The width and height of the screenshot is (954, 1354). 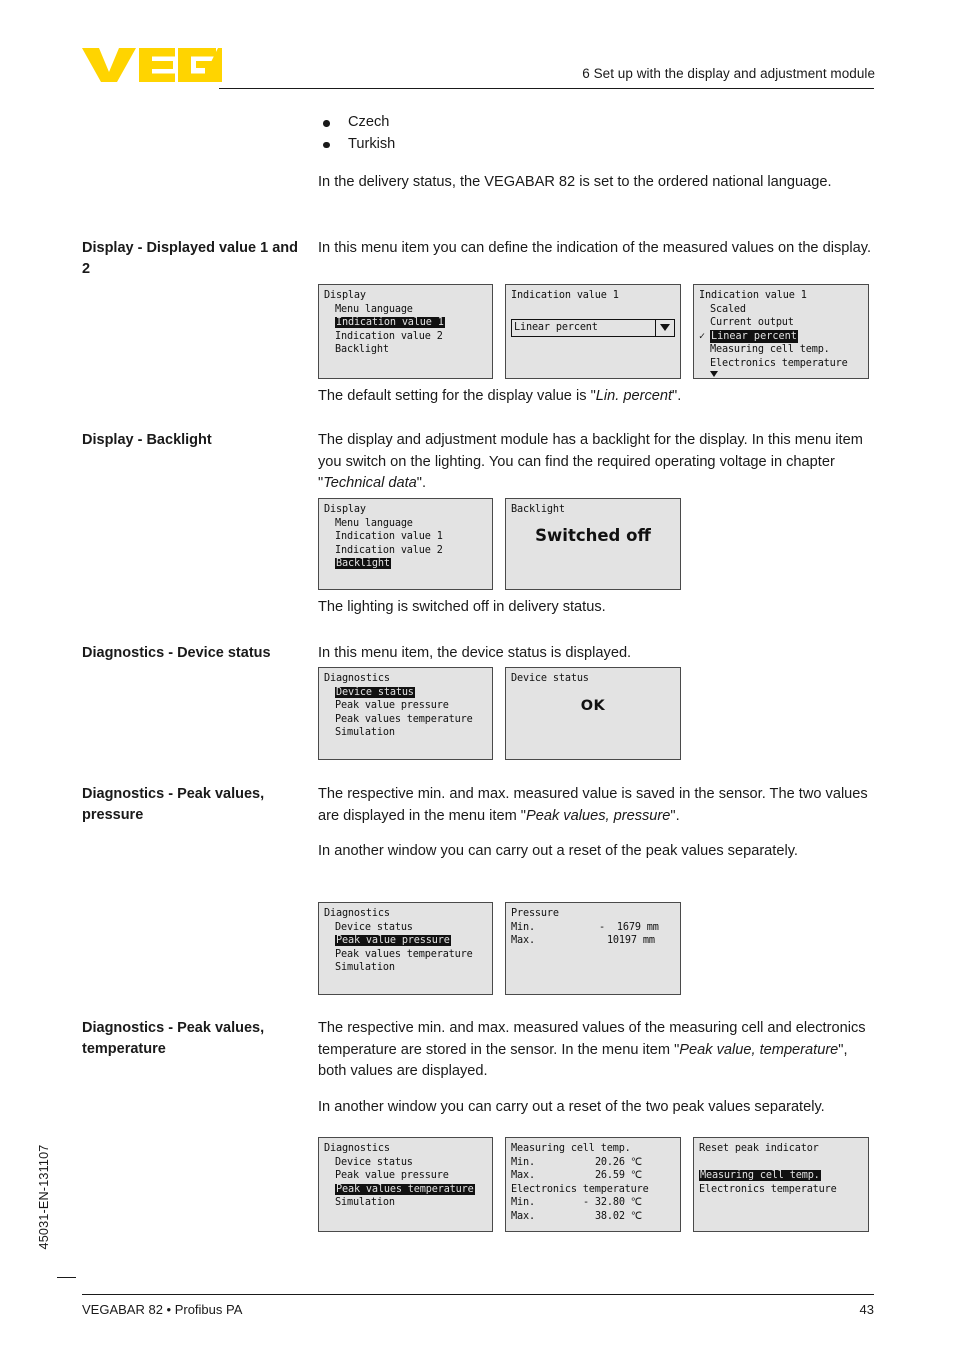 I want to click on chevron-down-icon, so click(x=664, y=327).